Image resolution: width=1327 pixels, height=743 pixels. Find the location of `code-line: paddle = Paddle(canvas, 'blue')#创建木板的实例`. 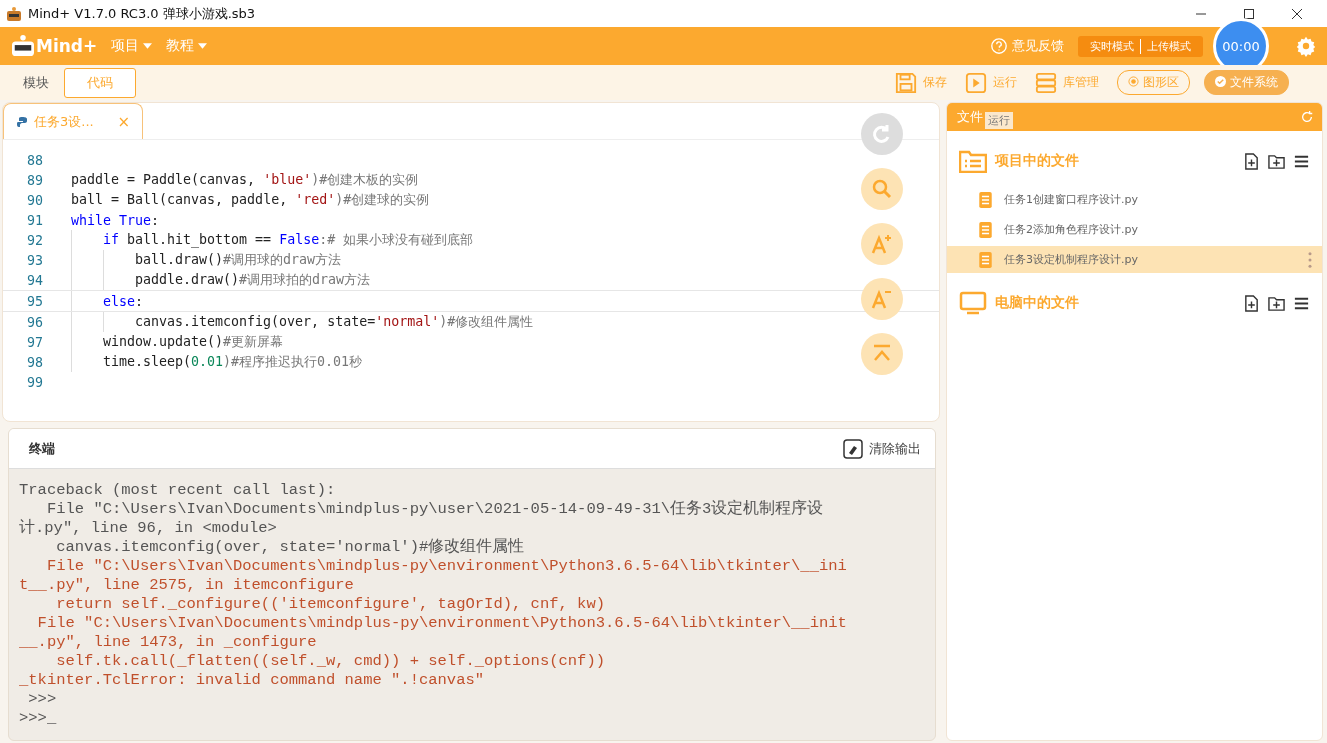

code-line: paddle = Paddle(canvas, 'blue')#创建木板的实例 is located at coordinates (245, 180).